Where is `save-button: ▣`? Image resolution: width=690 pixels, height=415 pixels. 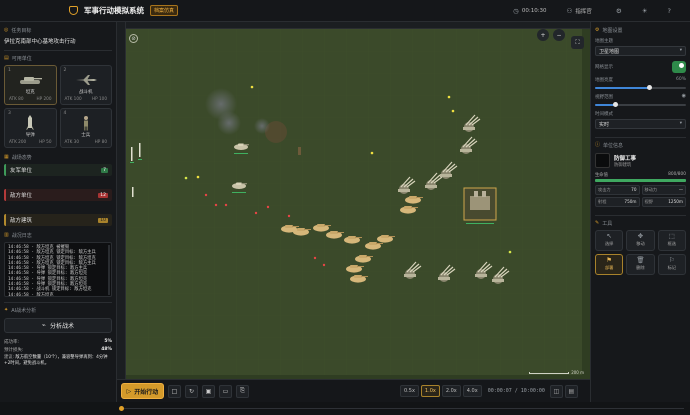 save-button: ▣ is located at coordinates (208, 391).